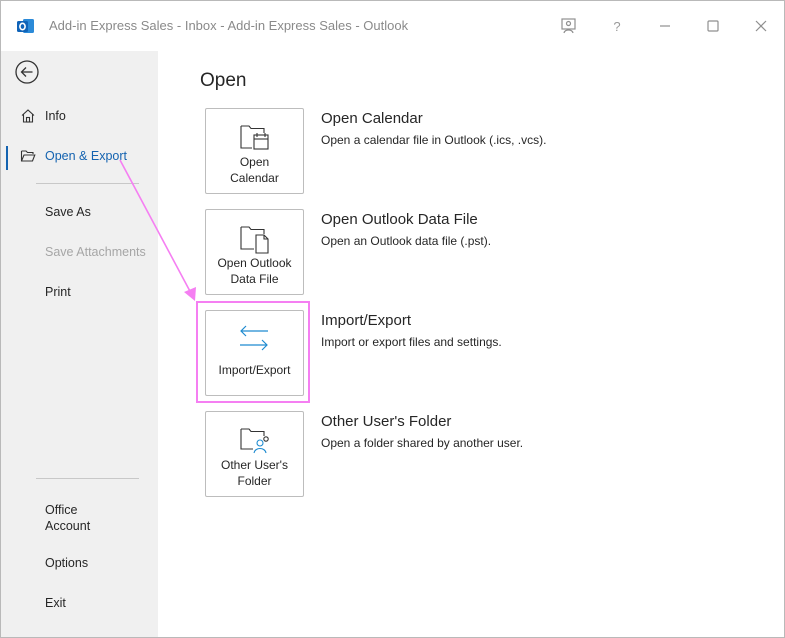 The width and height of the screenshot is (785, 638). What do you see at coordinates (366, 320) in the screenshot?
I see `option-title: Import/Export` at bounding box center [366, 320].